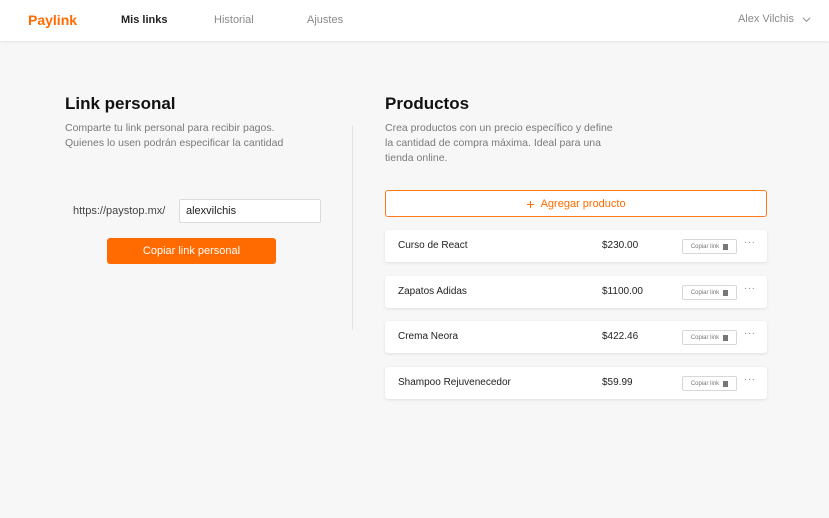  What do you see at coordinates (352, 227) in the screenshot?
I see `section-divider` at bounding box center [352, 227].